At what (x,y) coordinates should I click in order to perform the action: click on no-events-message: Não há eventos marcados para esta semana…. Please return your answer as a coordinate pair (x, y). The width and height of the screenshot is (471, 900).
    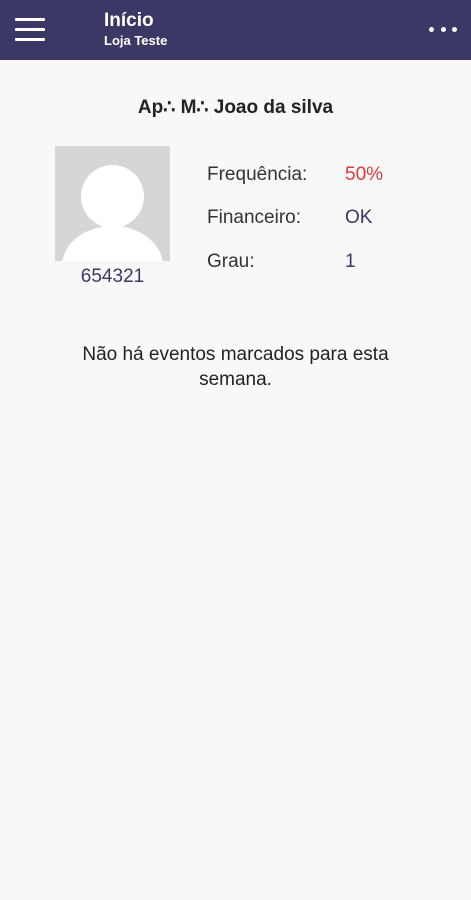
    Looking at the image, I should click on (235, 367).